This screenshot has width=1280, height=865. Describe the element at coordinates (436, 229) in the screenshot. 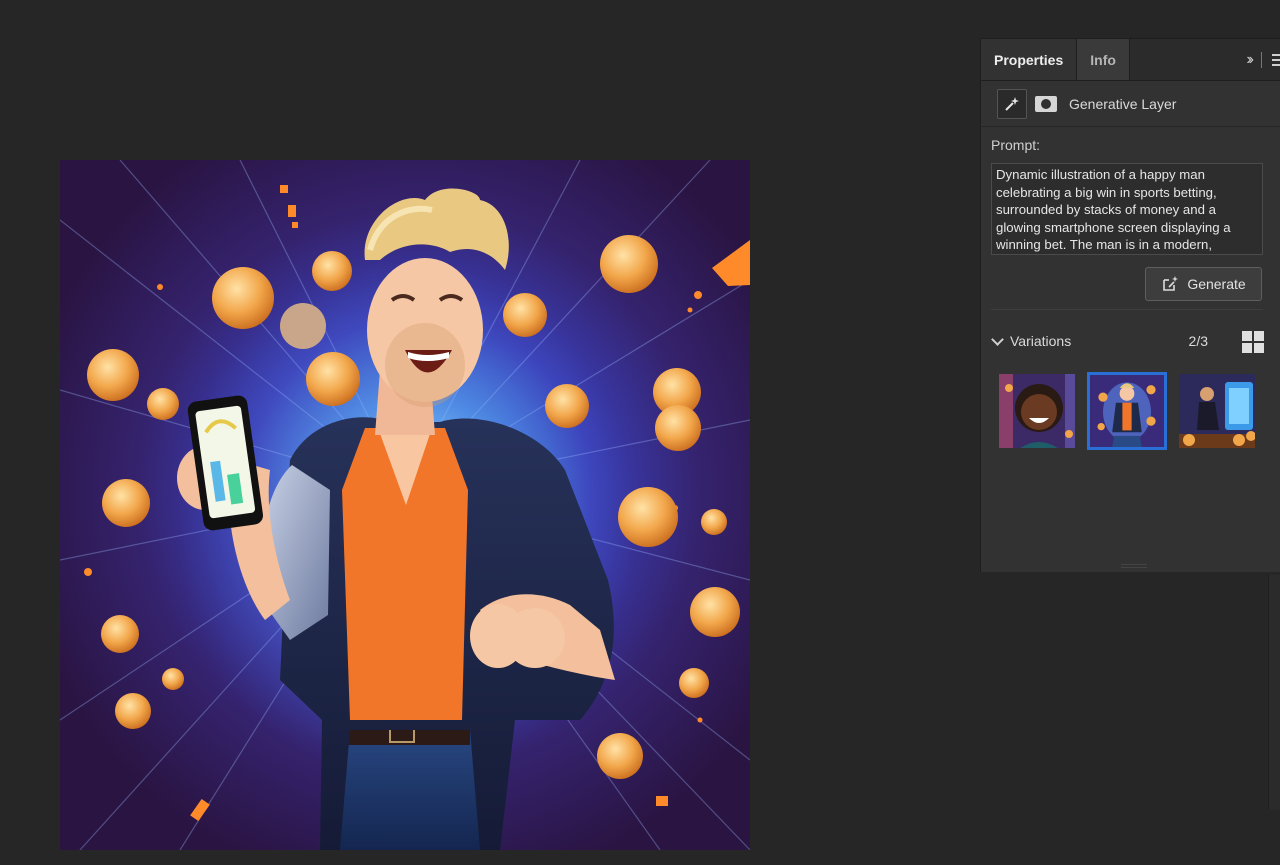

I see `hair` at that location.